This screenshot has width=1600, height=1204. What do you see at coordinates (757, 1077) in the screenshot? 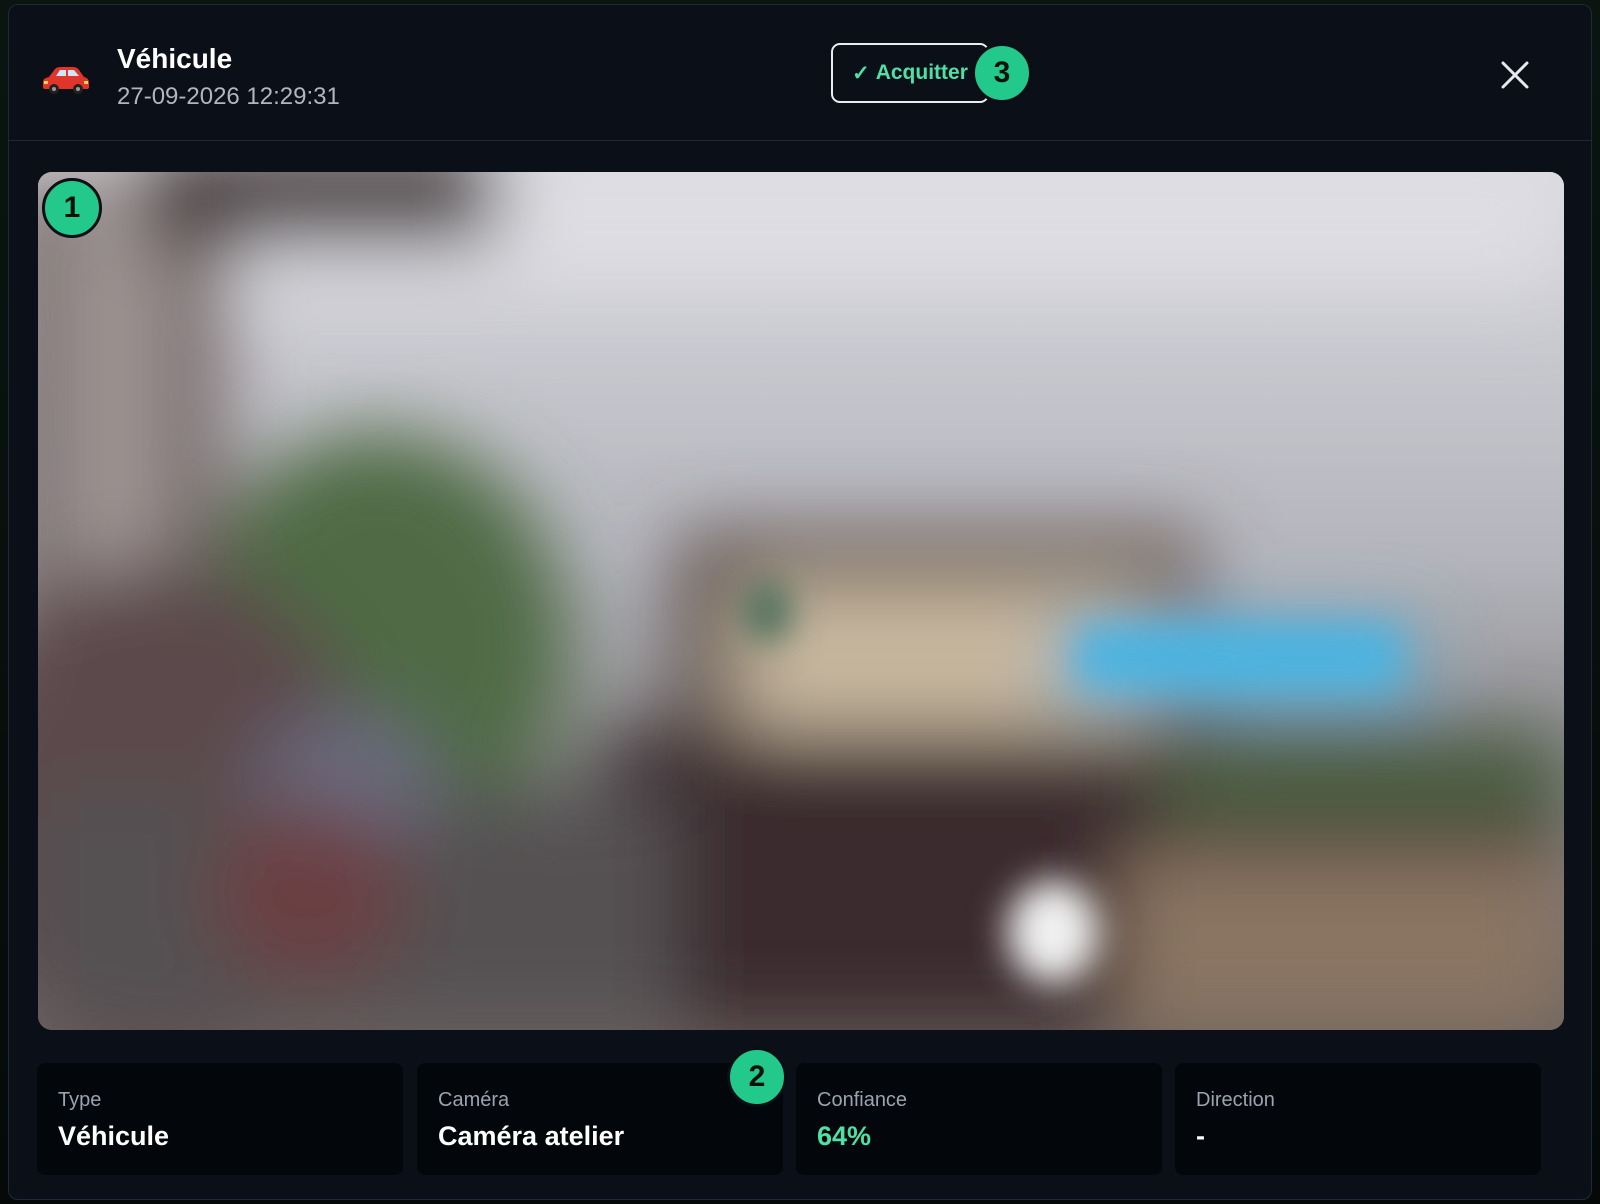
I see `annotation-badge-2: 2` at bounding box center [757, 1077].